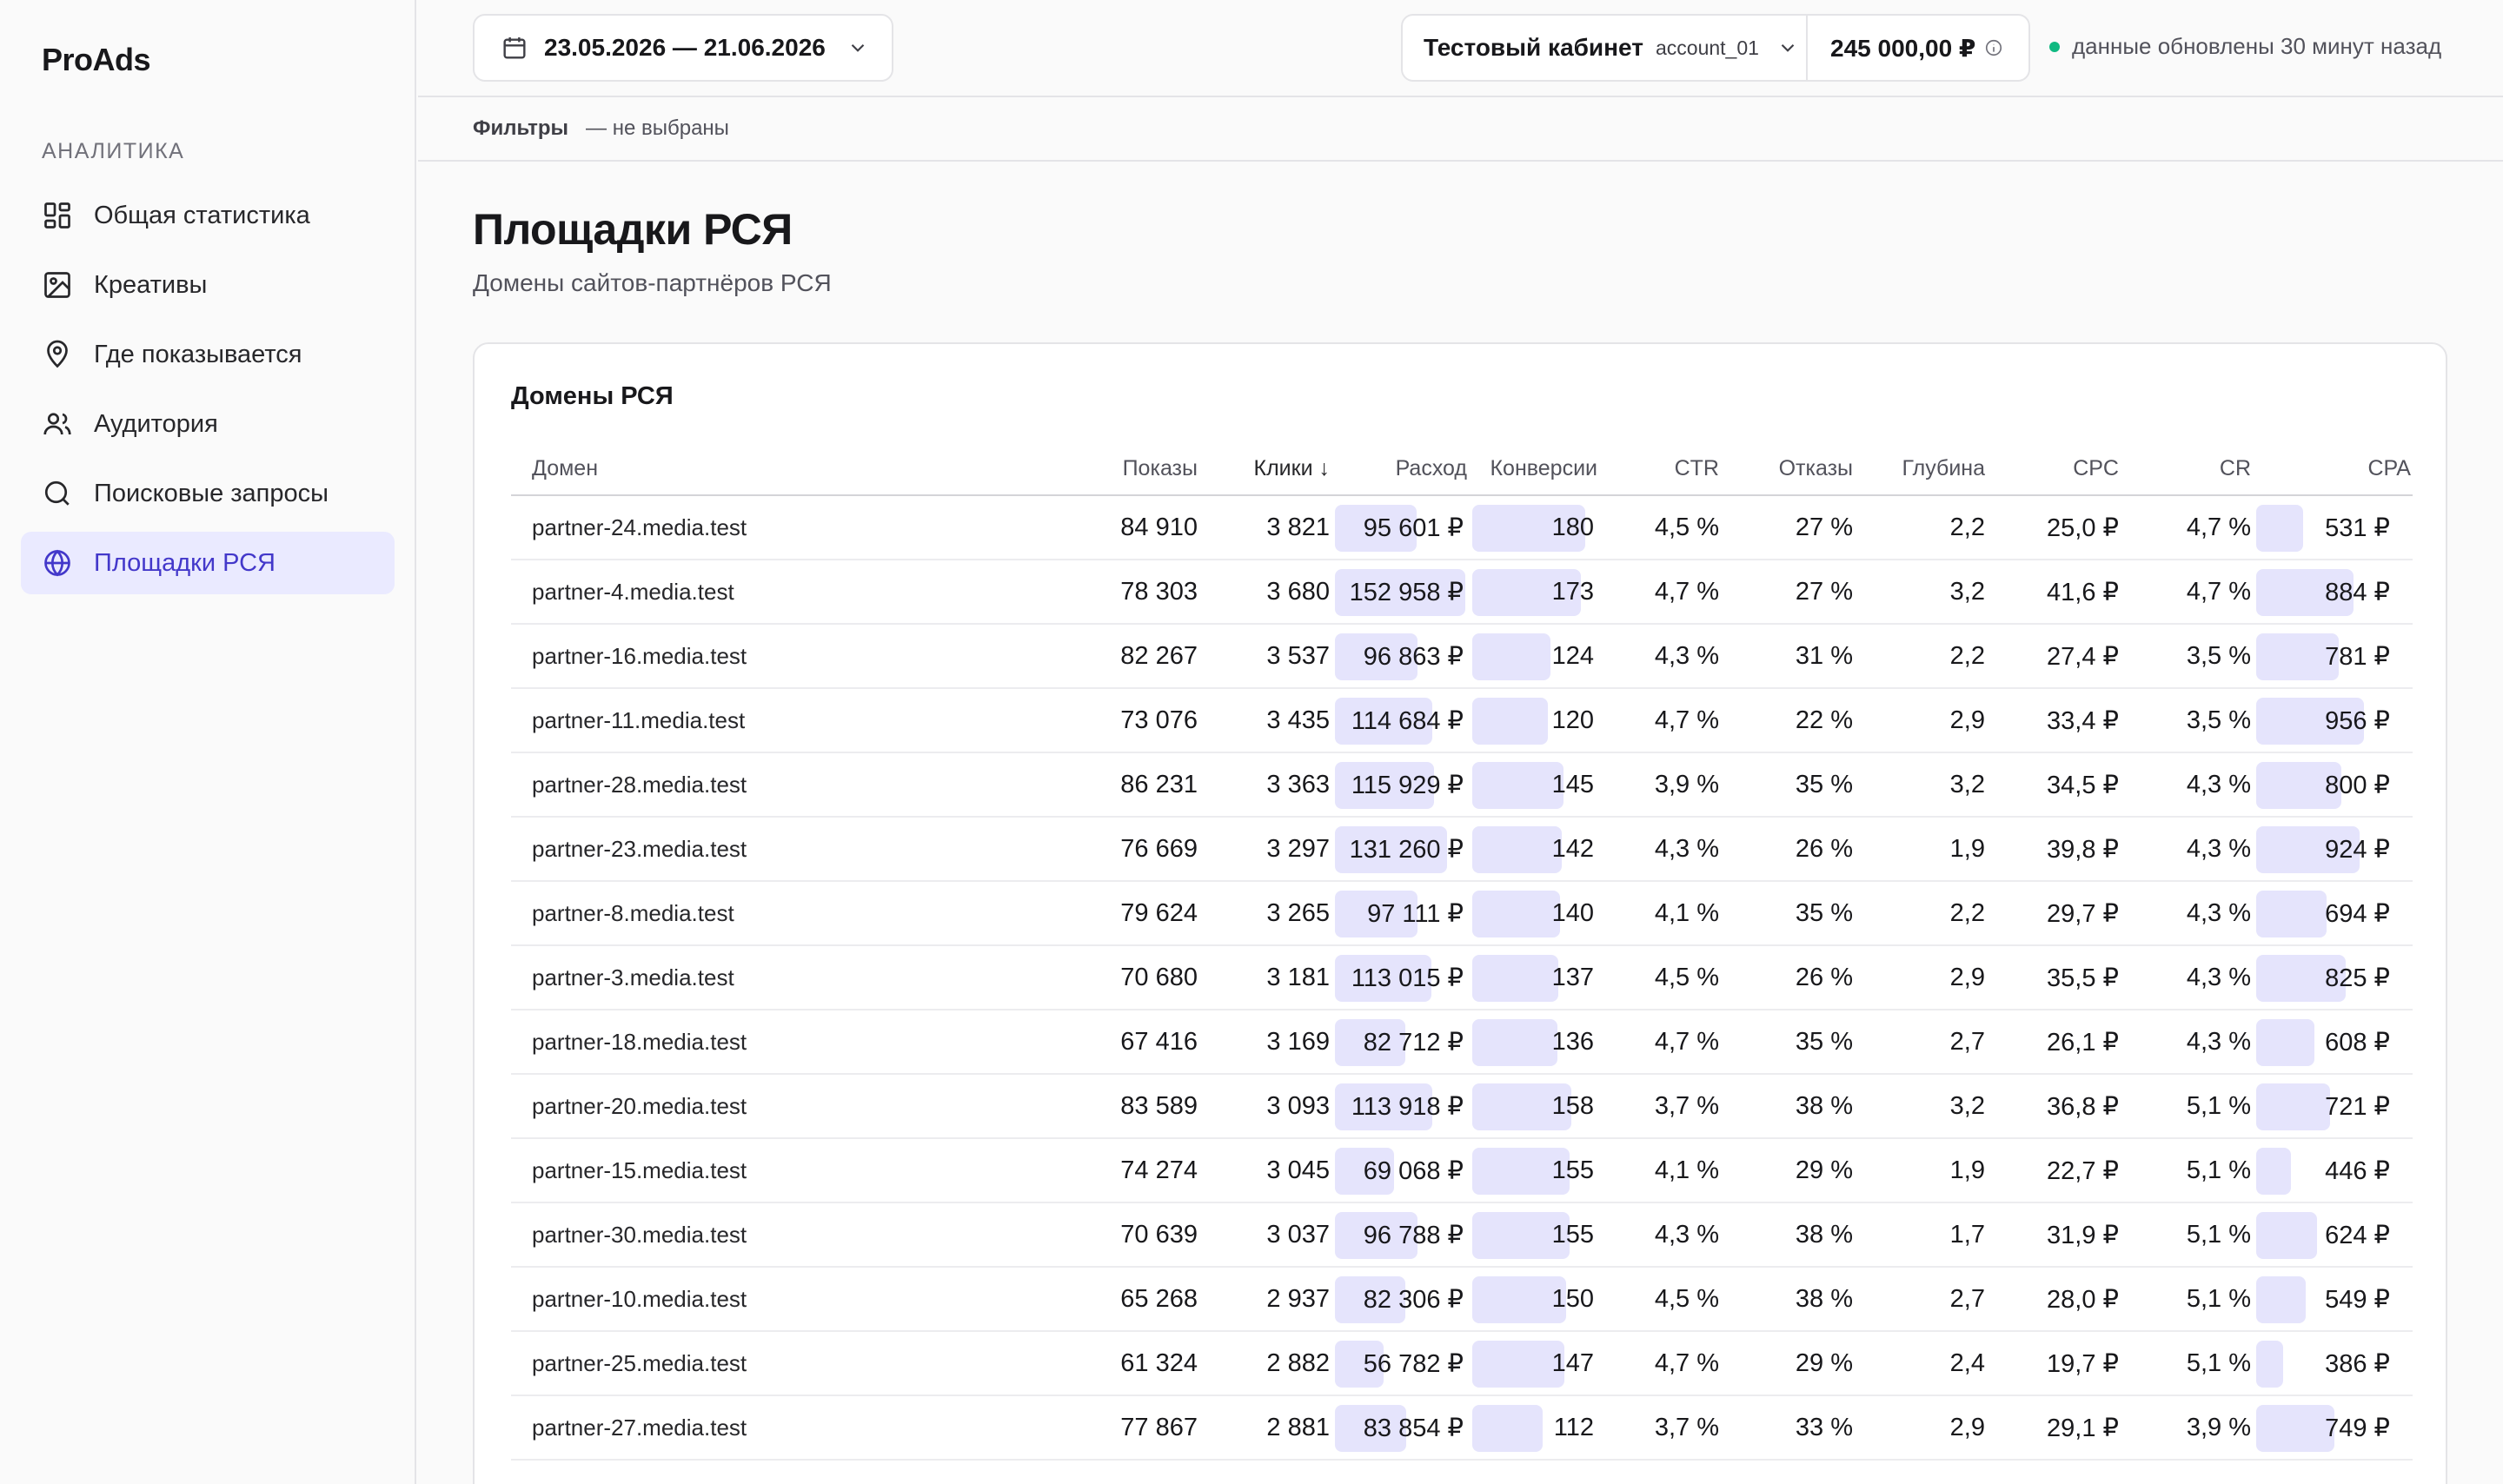 The height and width of the screenshot is (1484, 2503). What do you see at coordinates (57, 354) in the screenshot?
I see `map-pin-icon` at bounding box center [57, 354].